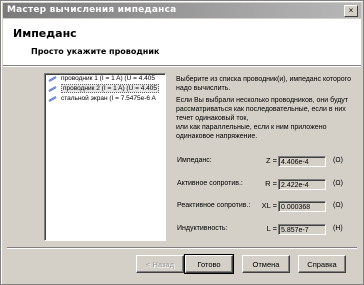 Image resolution: width=364 pixels, height=285 pixels. Describe the element at coordinates (95, 51) in the screenshot. I see `page-subtitle: Просто укажите проводник` at that location.